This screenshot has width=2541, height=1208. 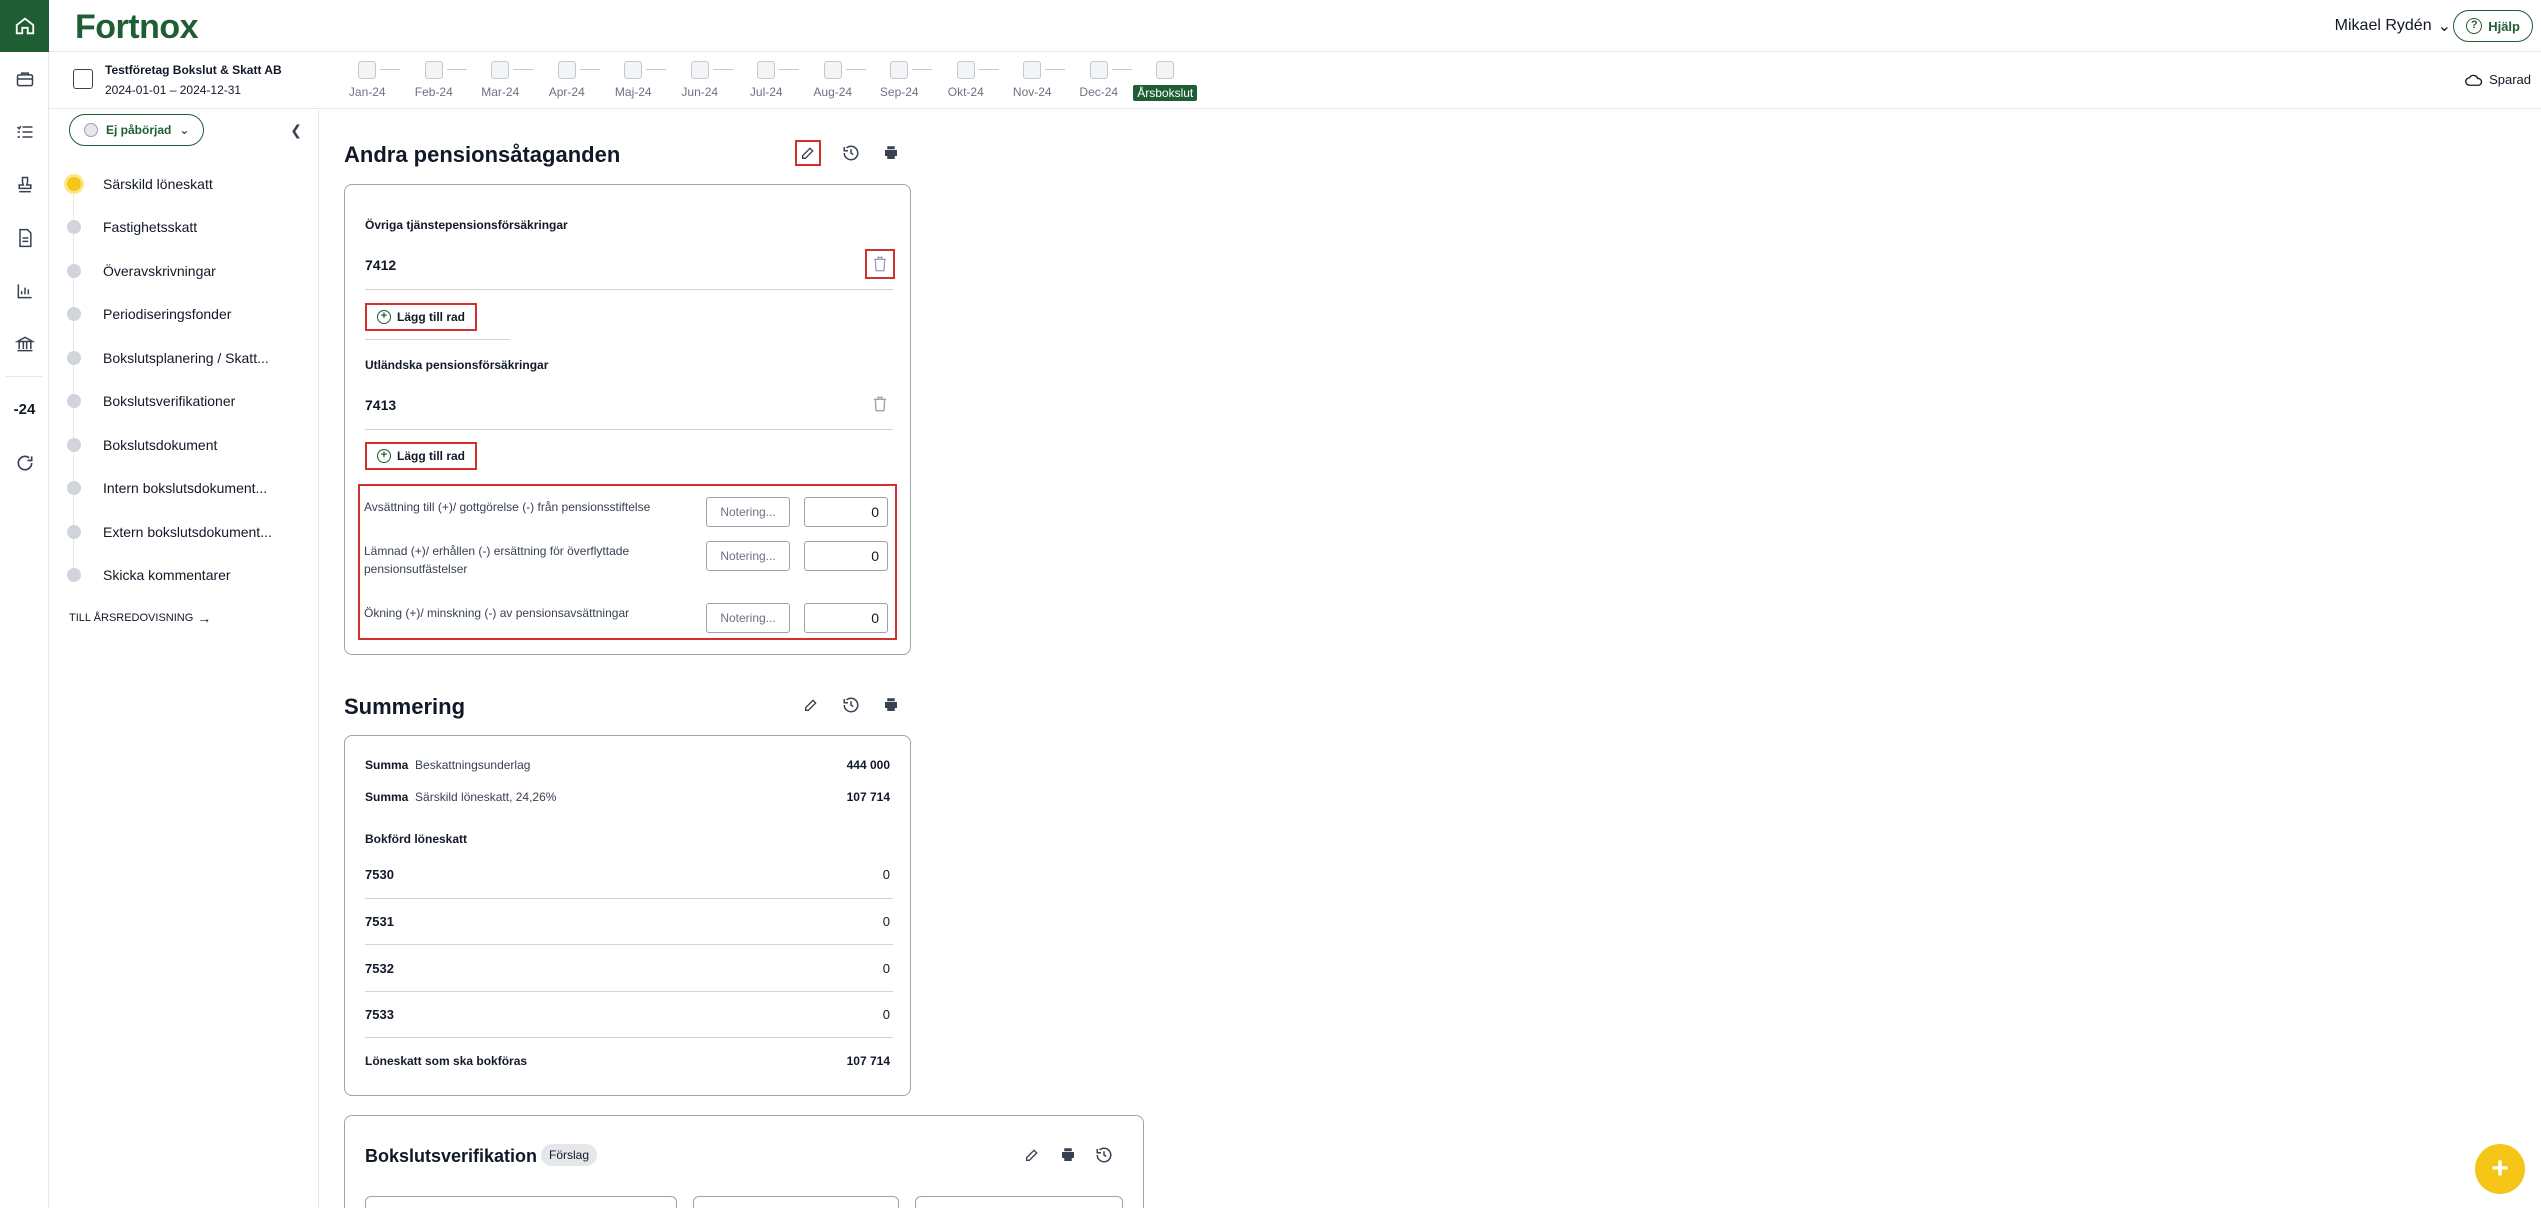 What do you see at coordinates (367, 81) in the screenshot?
I see `month-item: Jan-24` at bounding box center [367, 81].